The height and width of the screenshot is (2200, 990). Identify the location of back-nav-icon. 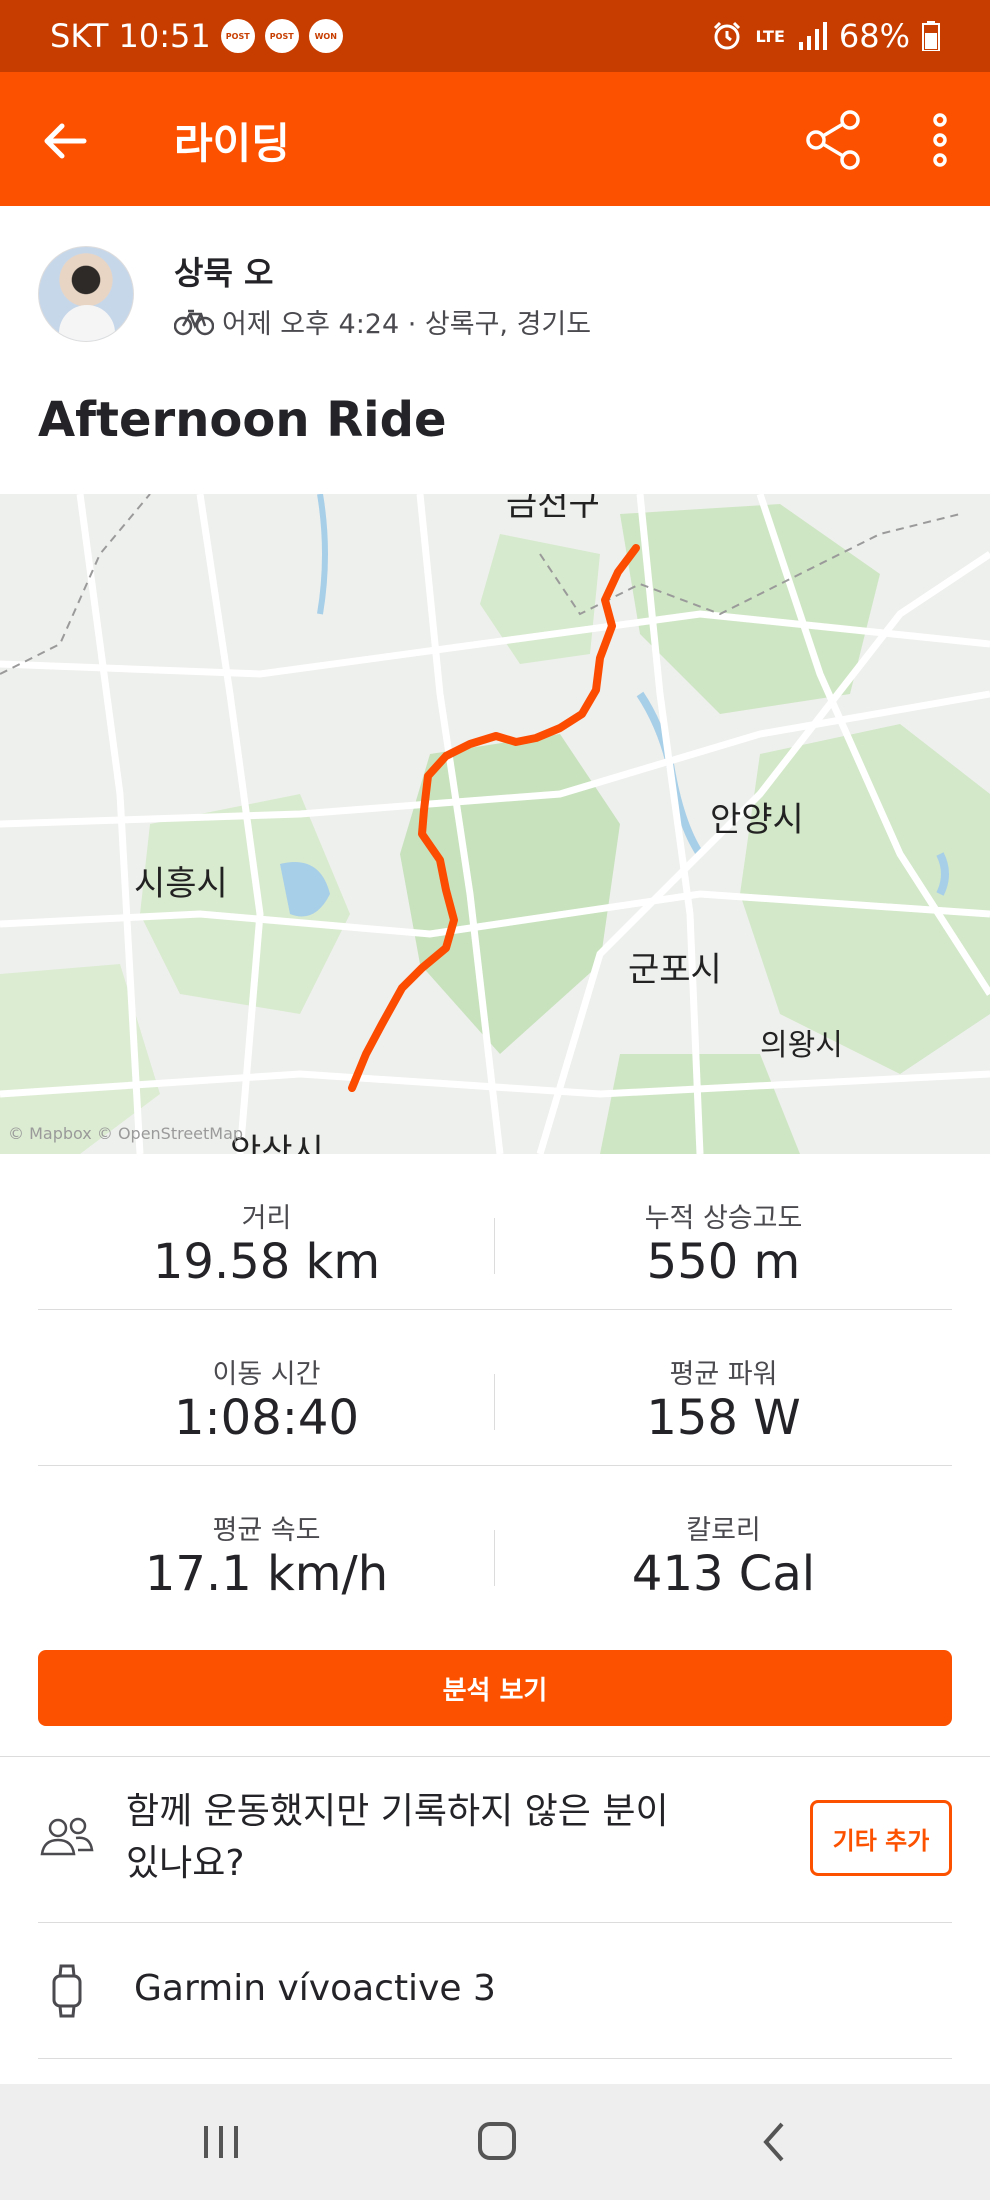
(775, 2142).